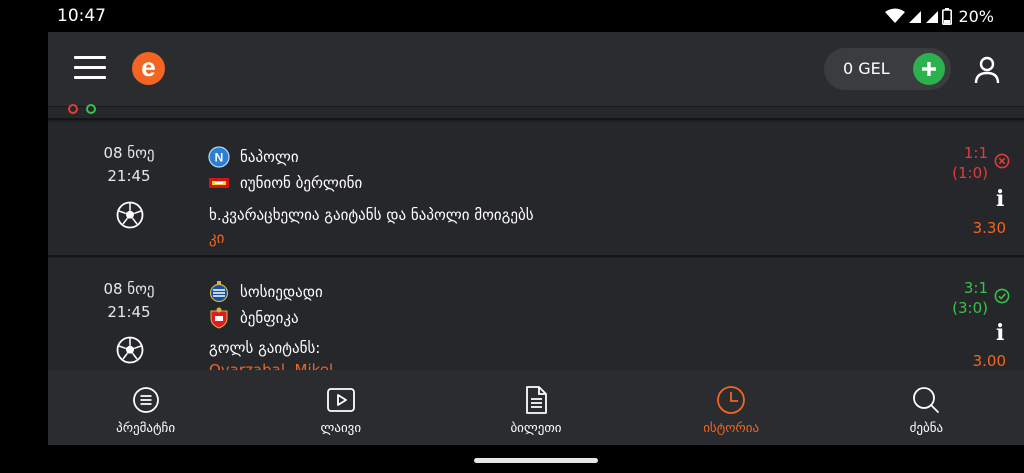  What do you see at coordinates (866, 68) in the screenshot?
I see `balance-amount: 0 GEL` at bounding box center [866, 68].